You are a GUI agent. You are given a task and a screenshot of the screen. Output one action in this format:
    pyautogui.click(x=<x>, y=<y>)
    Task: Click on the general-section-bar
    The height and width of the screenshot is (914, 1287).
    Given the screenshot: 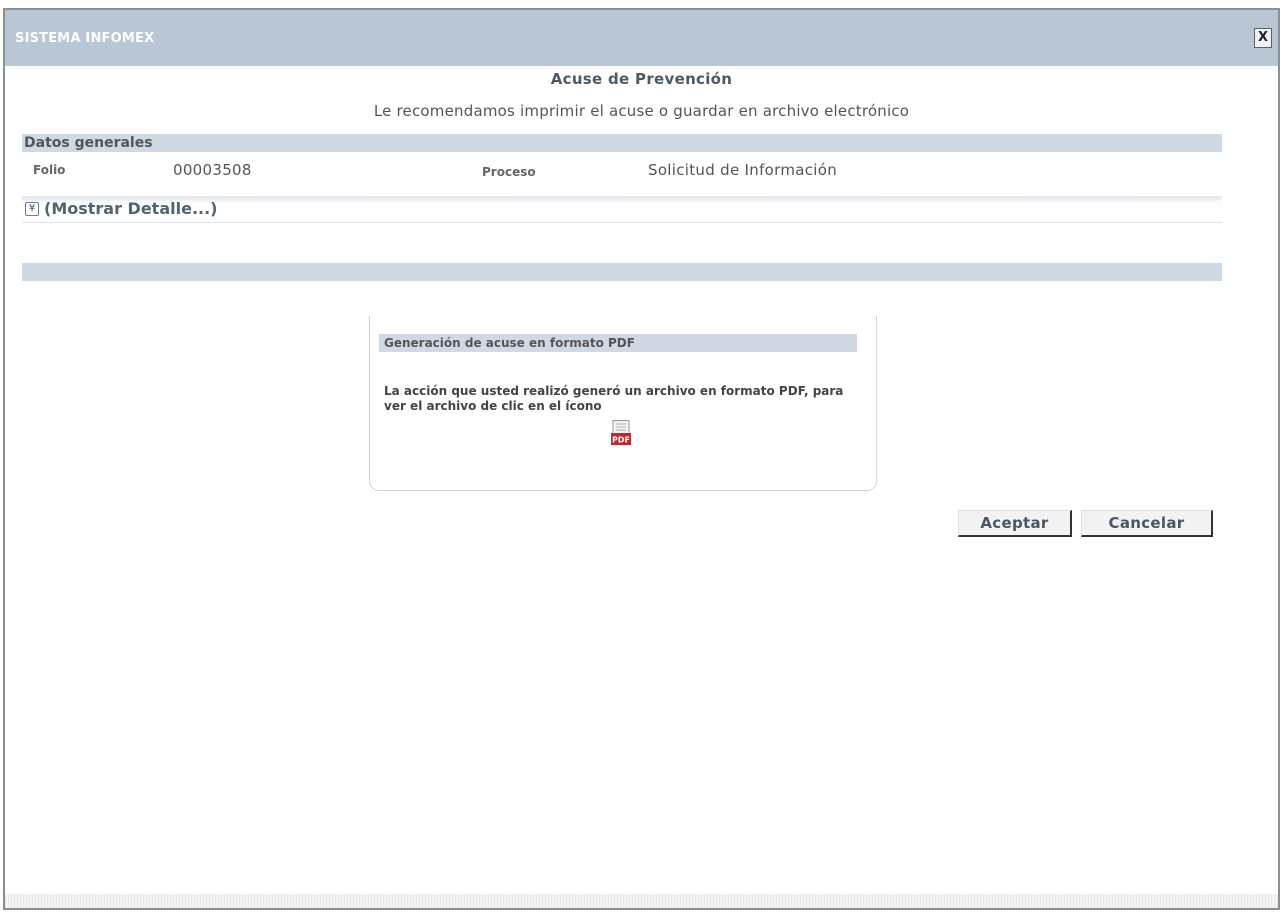 What is the action you would take?
    pyautogui.click(x=622, y=143)
    